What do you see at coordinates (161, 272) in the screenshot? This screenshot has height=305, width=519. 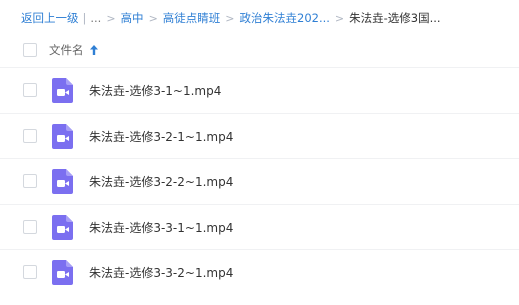 I see `file-name: 朱法垚-选修3-3-2~1.mp4` at bounding box center [161, 272].